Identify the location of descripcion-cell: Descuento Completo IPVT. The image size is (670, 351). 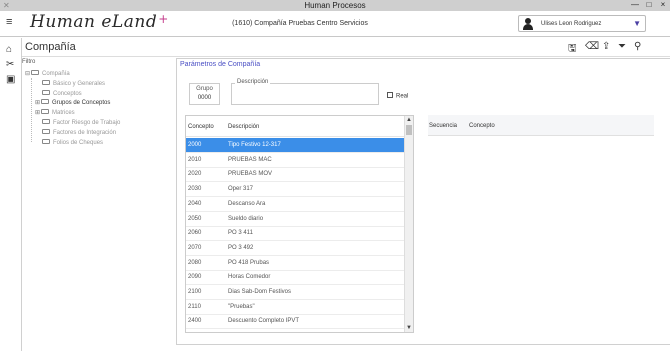
(264, 321).